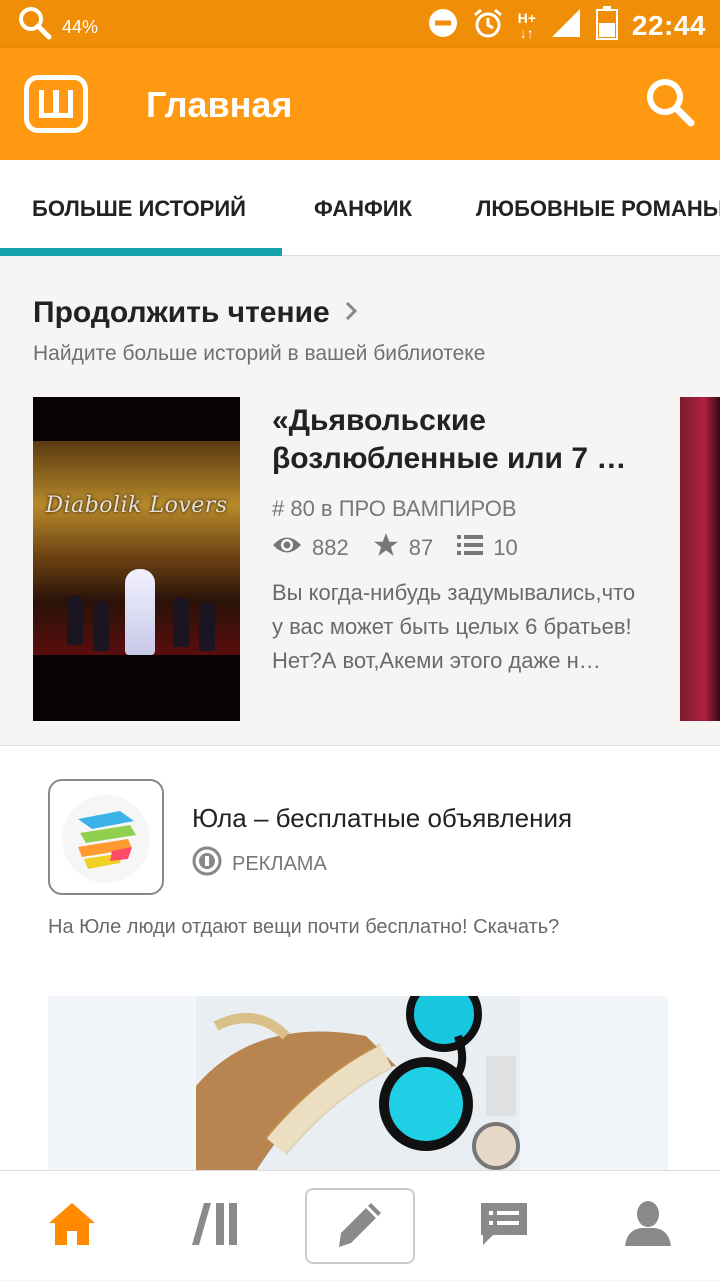 The image size is (720, 1281). Describe the element at coordinates (330, 547) in the screenshot. I see `reads-count: 882` at that location.